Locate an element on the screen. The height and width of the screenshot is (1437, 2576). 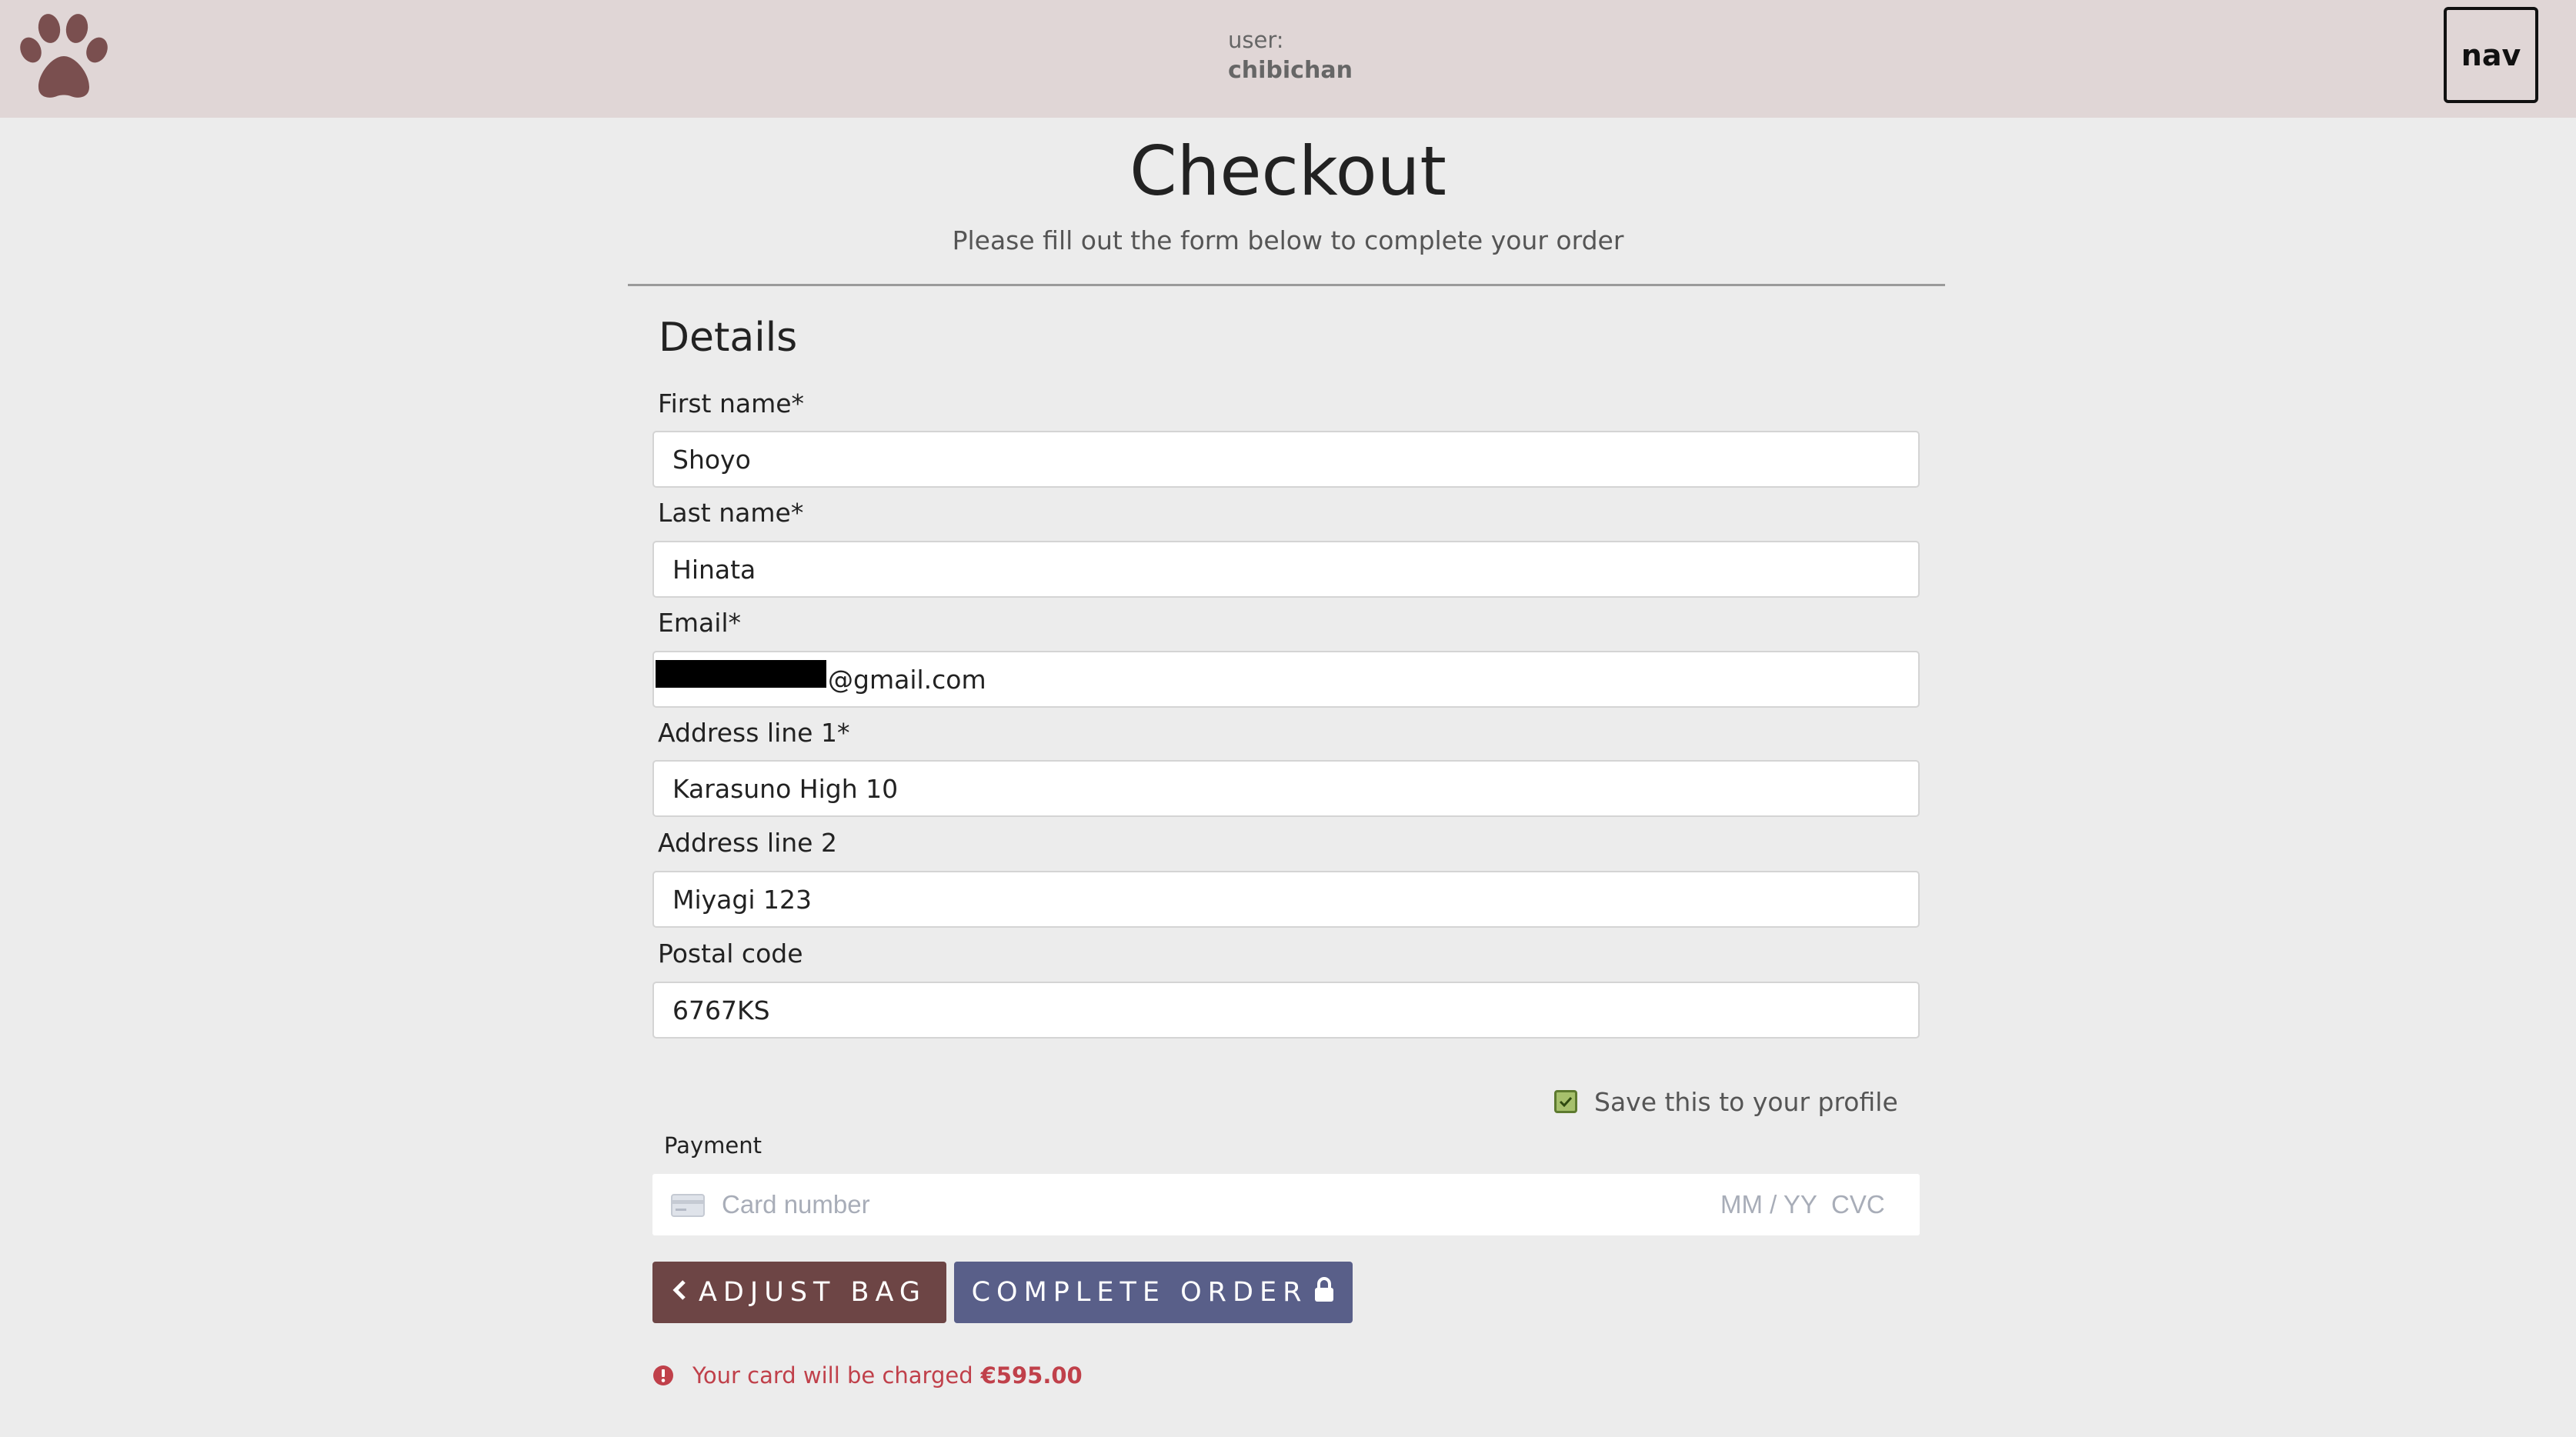
checkmark-icon is located at coordinates (1566, 1102).